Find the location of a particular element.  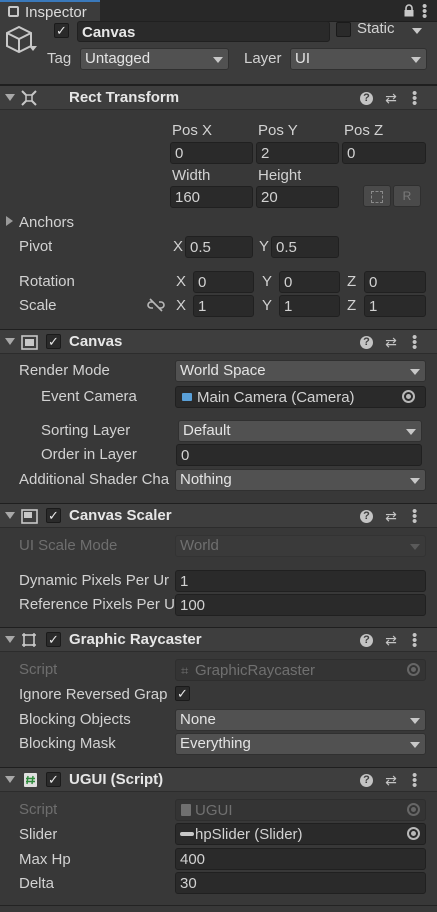

render-mode-dropdown: World Space is located at coordinates (300, 371).